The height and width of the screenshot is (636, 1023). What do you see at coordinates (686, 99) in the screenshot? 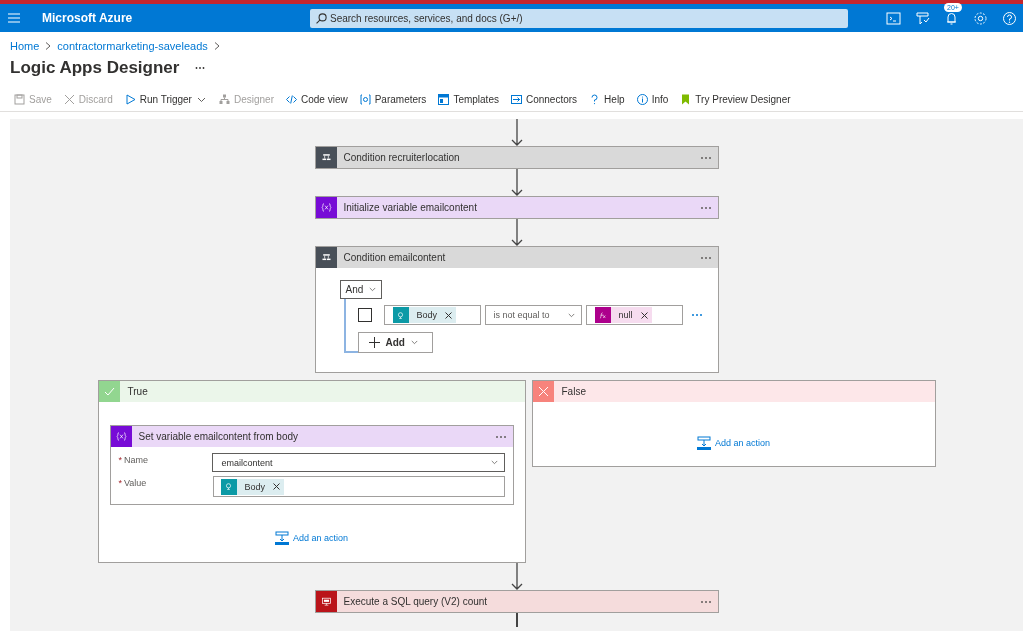
I see `bookmark-icon` at bounding box center [686, 99].